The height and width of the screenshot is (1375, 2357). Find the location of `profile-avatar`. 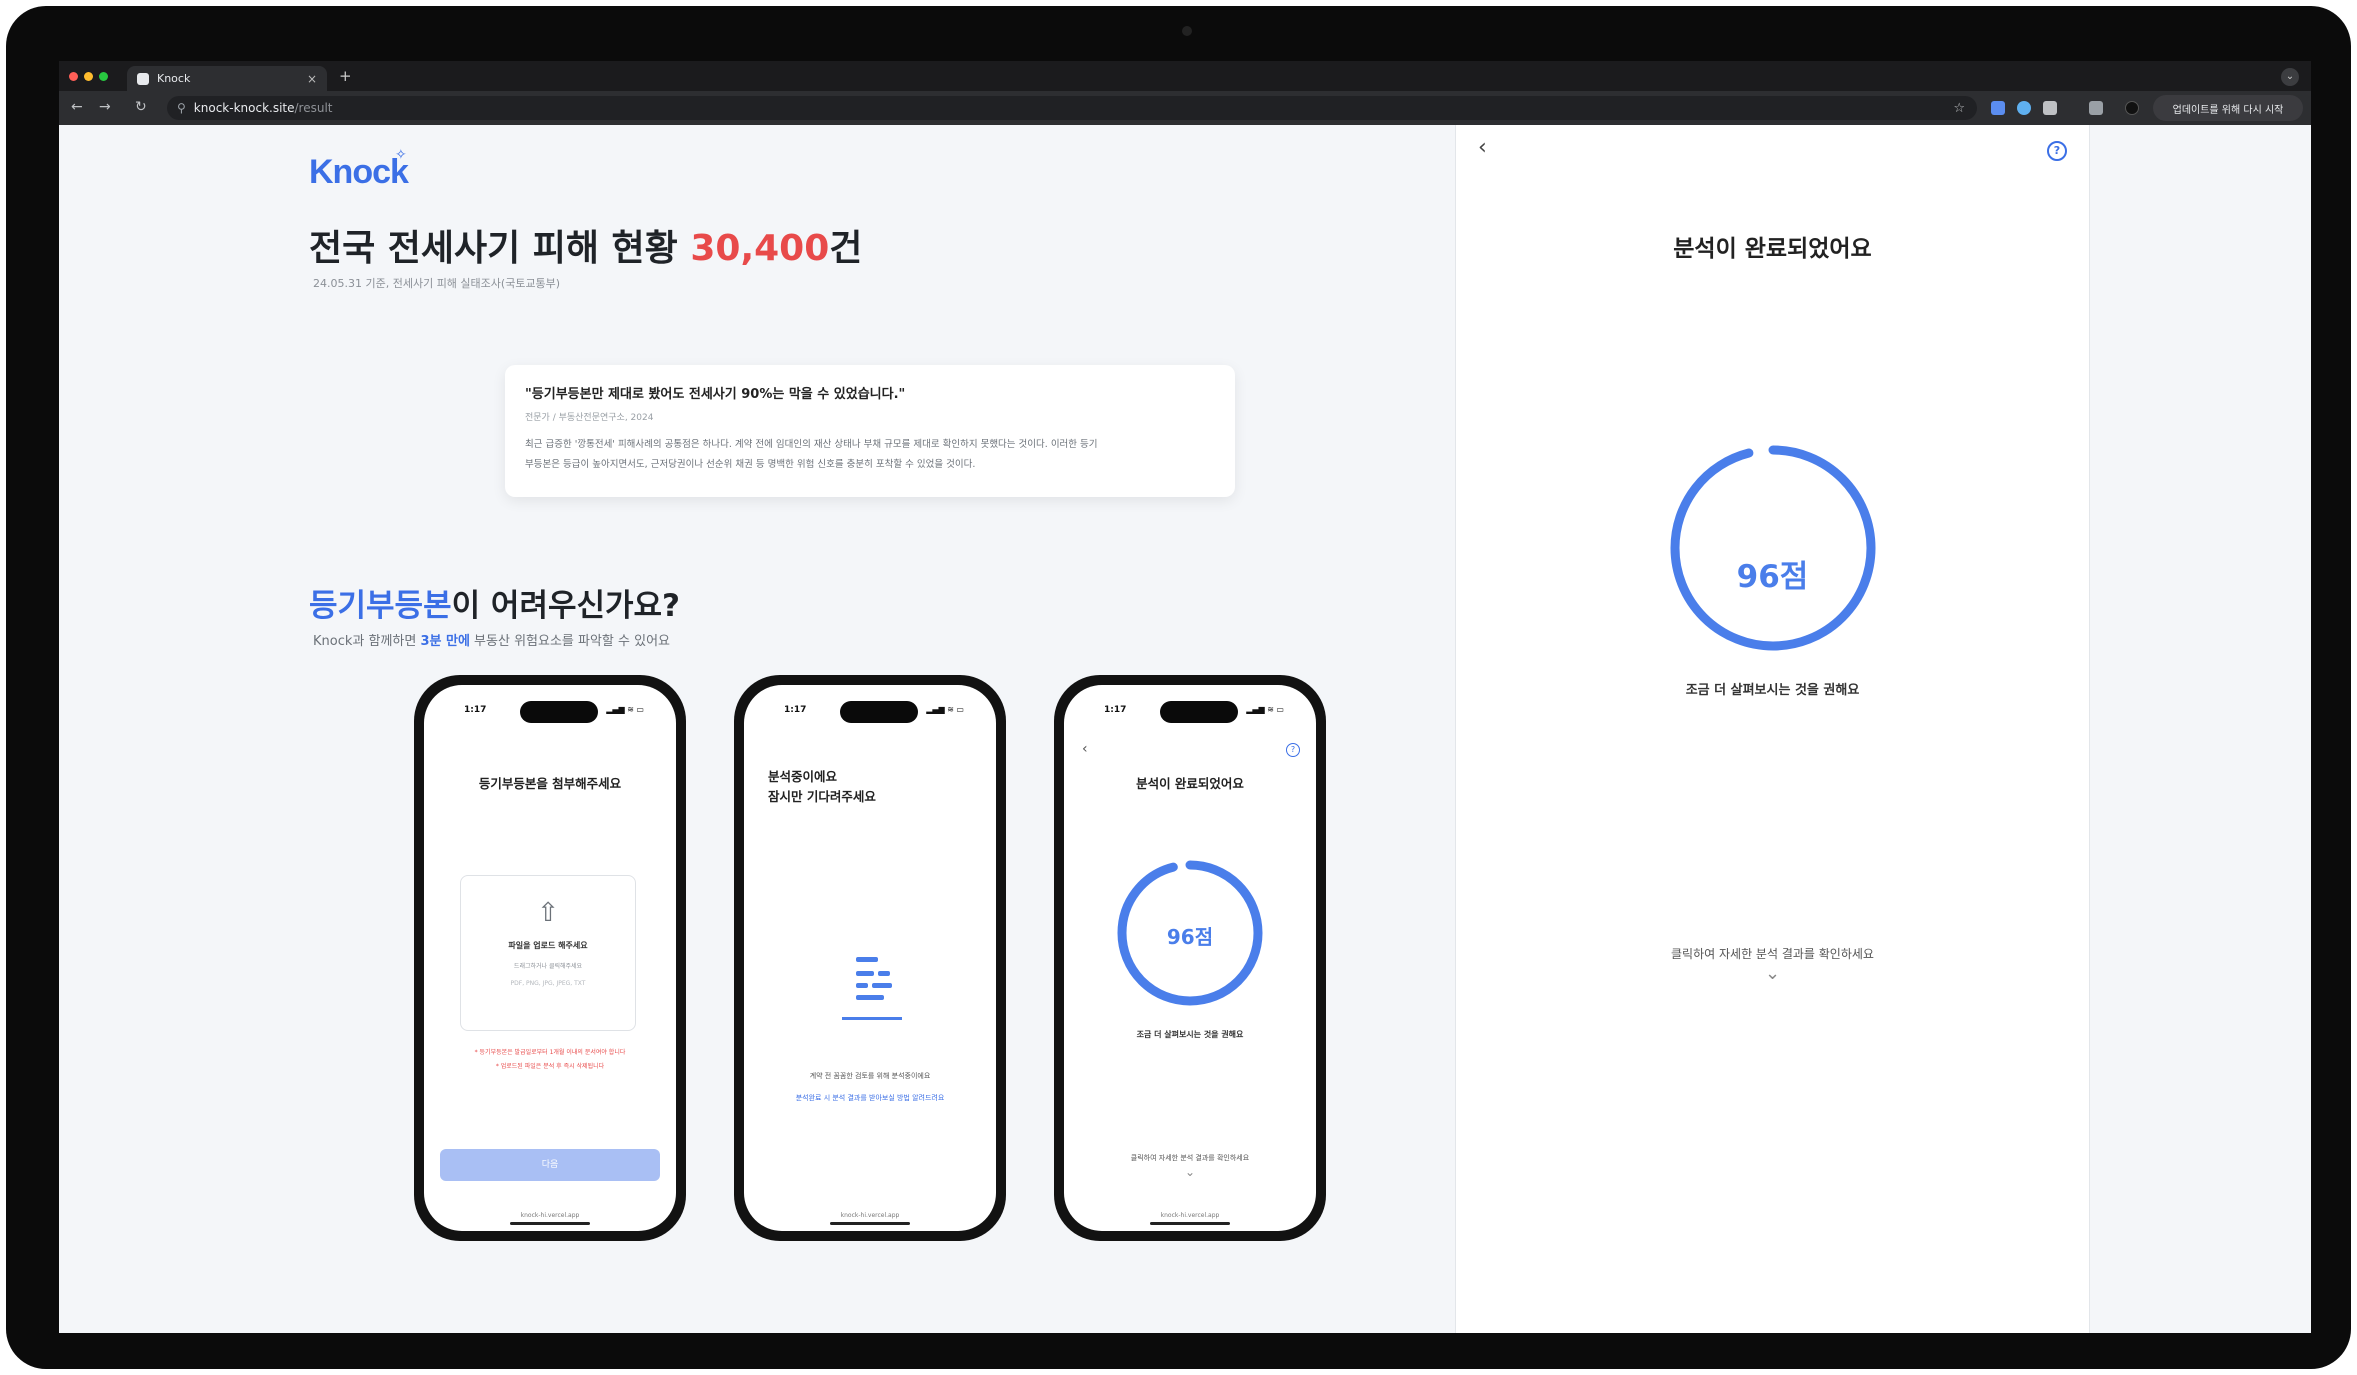

profile-avatar is located at coordinates (2132, 108).